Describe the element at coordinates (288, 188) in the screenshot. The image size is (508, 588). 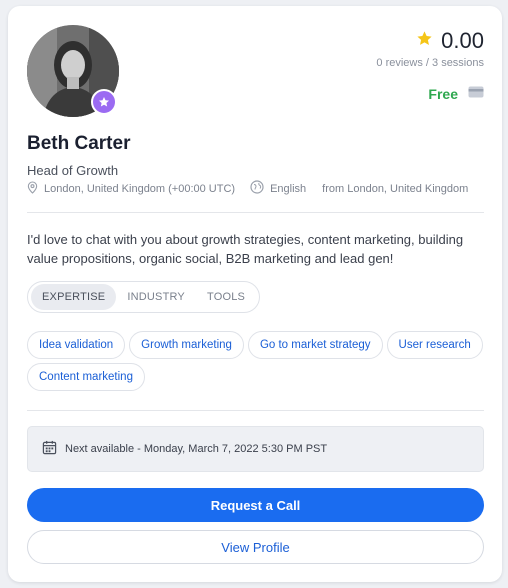
I see `language-text: English` at that location.